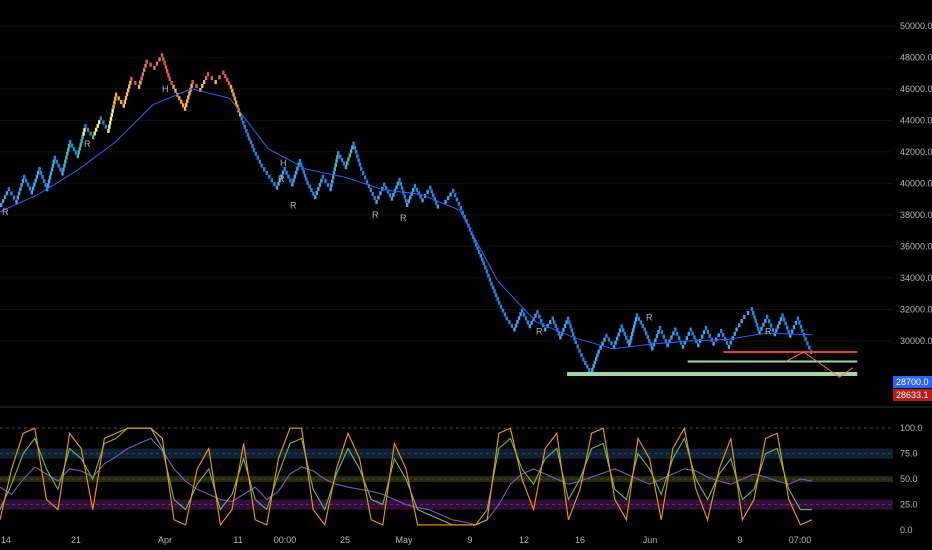 The image size is (932, 550). What do you see at coordinates (916, 26) in the screenshot?
I see `price-tick-label: 50000.0` at bounding box center [916, 26].